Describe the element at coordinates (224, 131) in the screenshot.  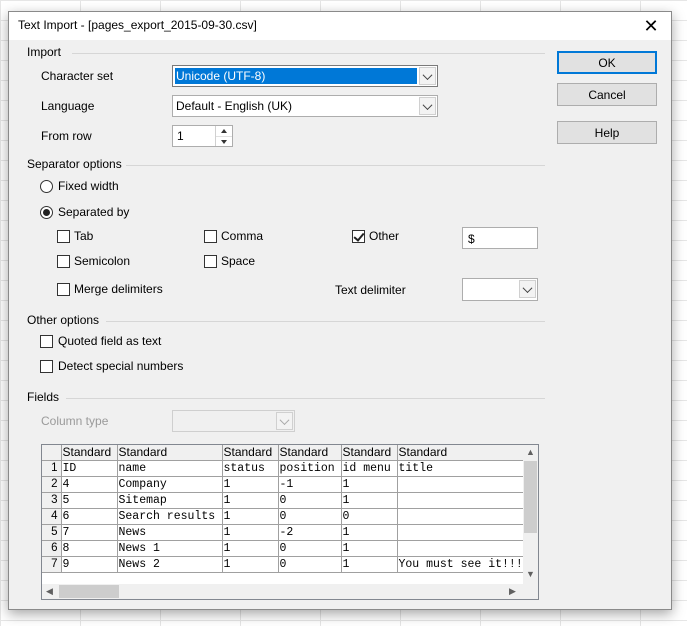
I see `spin-up-icon` at that location.